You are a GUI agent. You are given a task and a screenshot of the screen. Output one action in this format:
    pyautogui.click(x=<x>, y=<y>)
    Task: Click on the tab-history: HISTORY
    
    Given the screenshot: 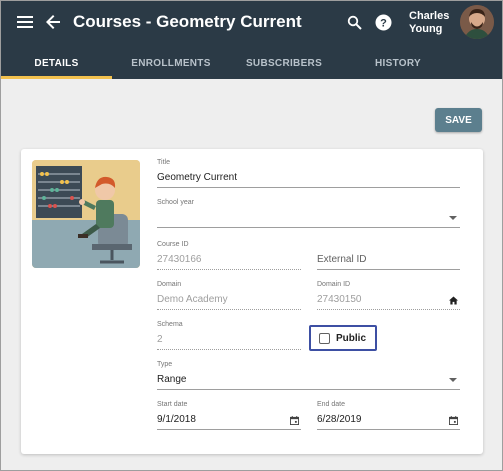 What is the action you would take?
    pyautogui.click(x=398, y=63)
    